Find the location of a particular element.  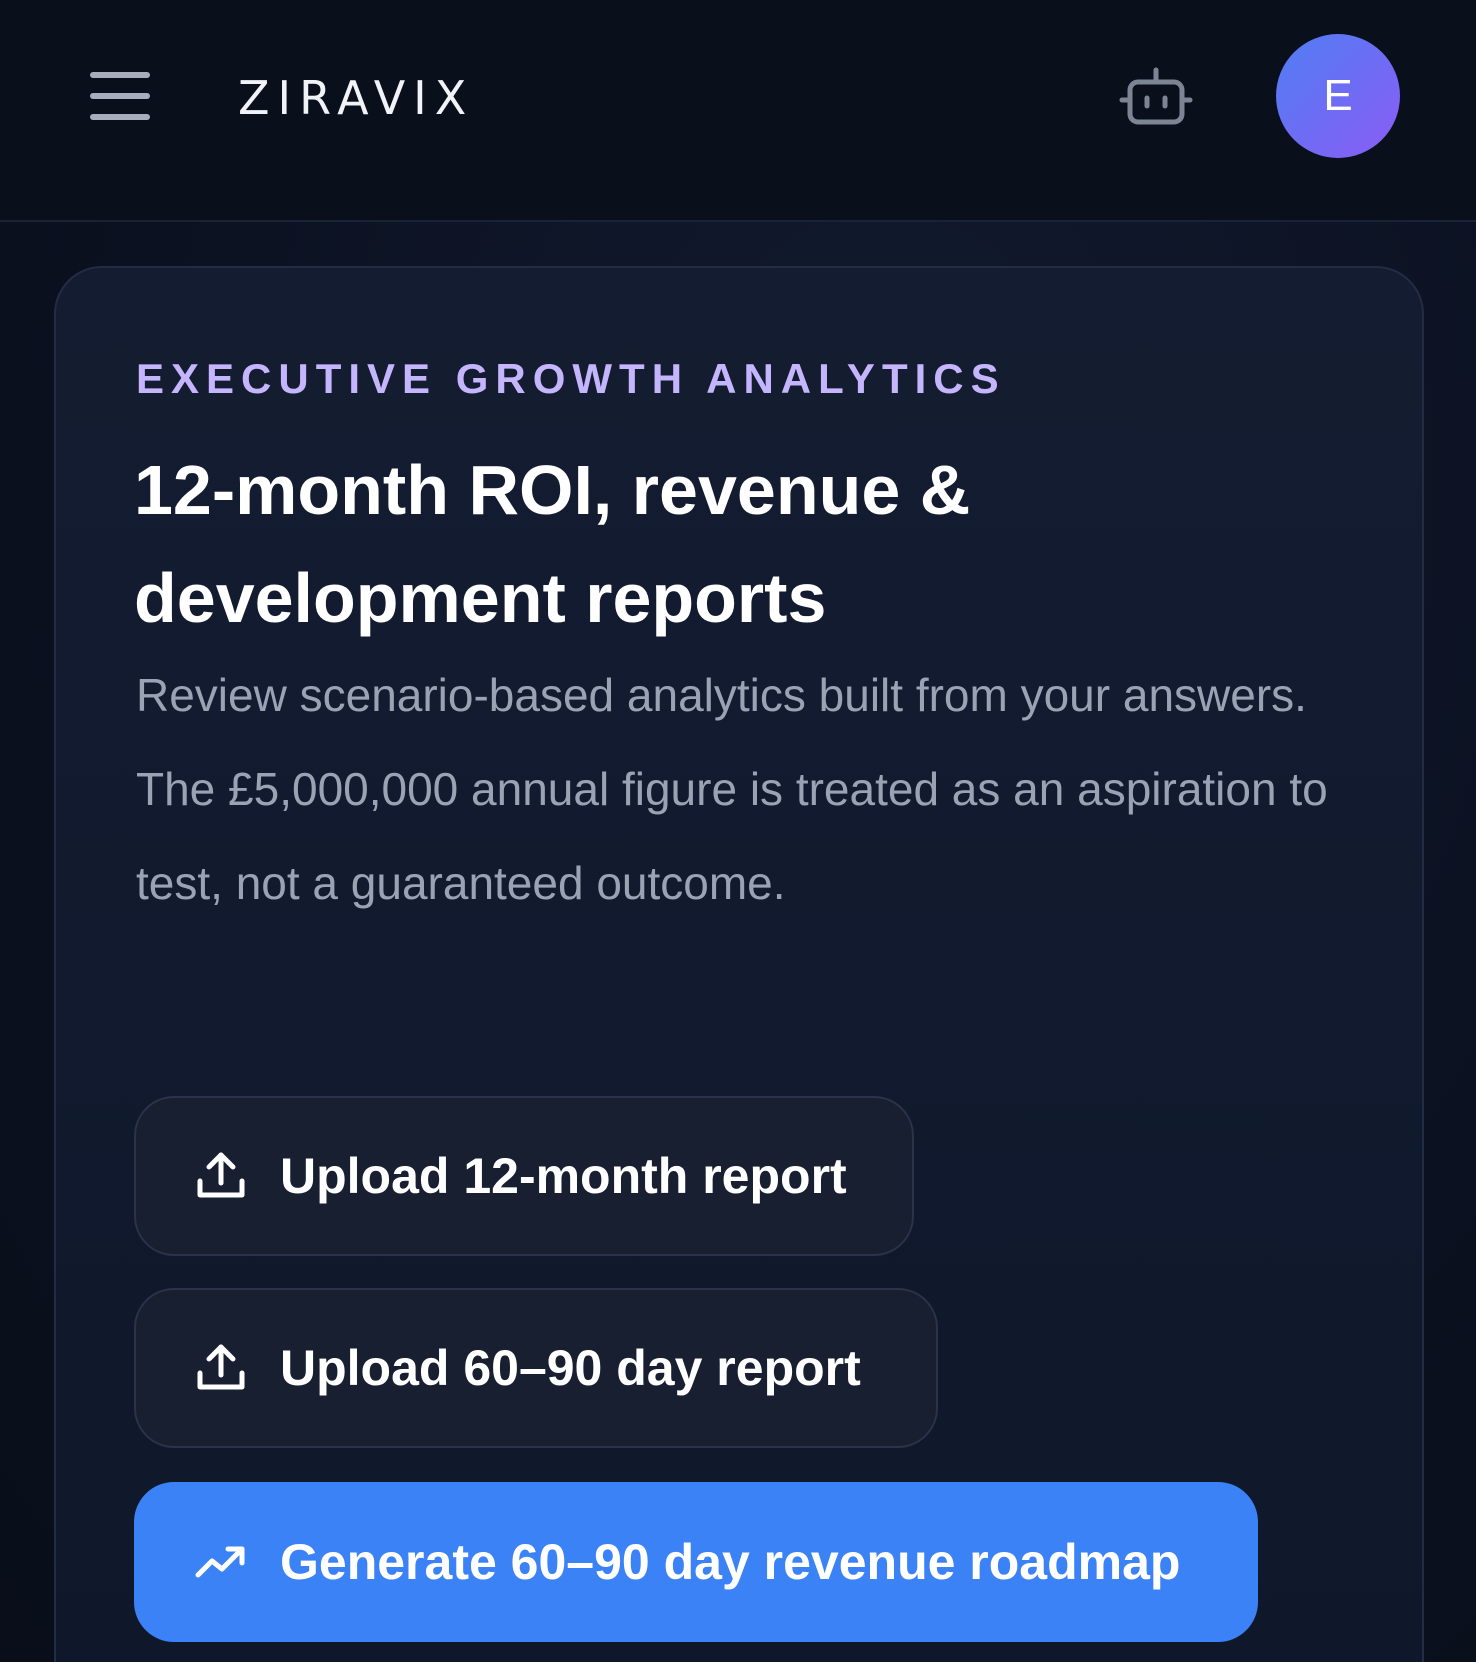

upload-60-90-day-report-button: Upload 60–90 day report is located at coordinates (536, 1368).